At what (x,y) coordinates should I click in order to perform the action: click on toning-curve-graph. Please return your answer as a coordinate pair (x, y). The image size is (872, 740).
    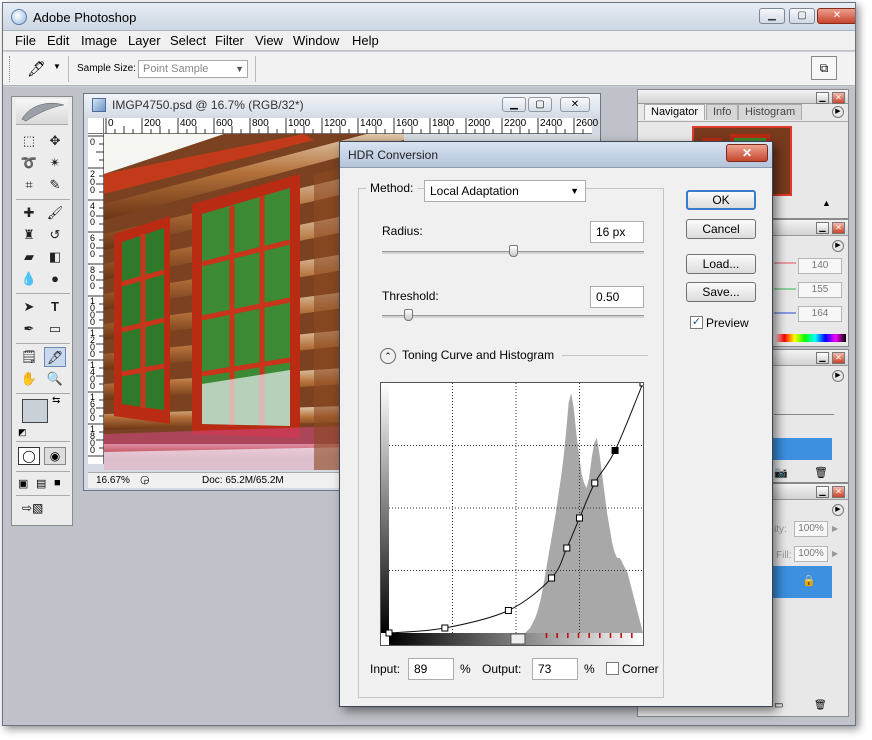
    Looking at the image, I should click on (514, 512).